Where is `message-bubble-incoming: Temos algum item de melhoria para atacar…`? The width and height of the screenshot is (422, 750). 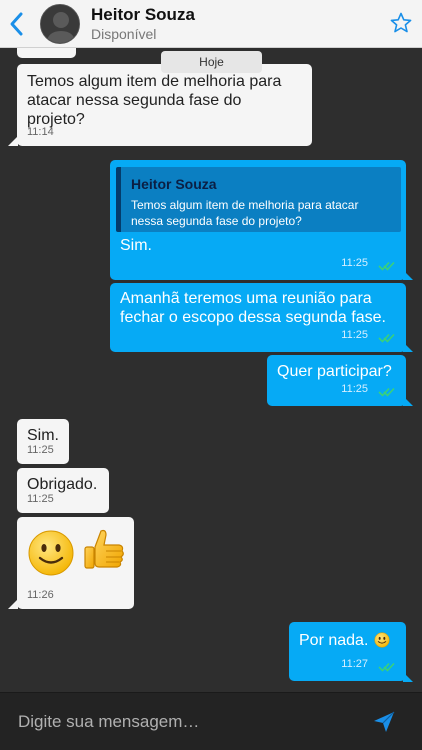 message-bubble-incoming: Temos algum item de melhoria para atacar… is located at coordinates (164, 105).